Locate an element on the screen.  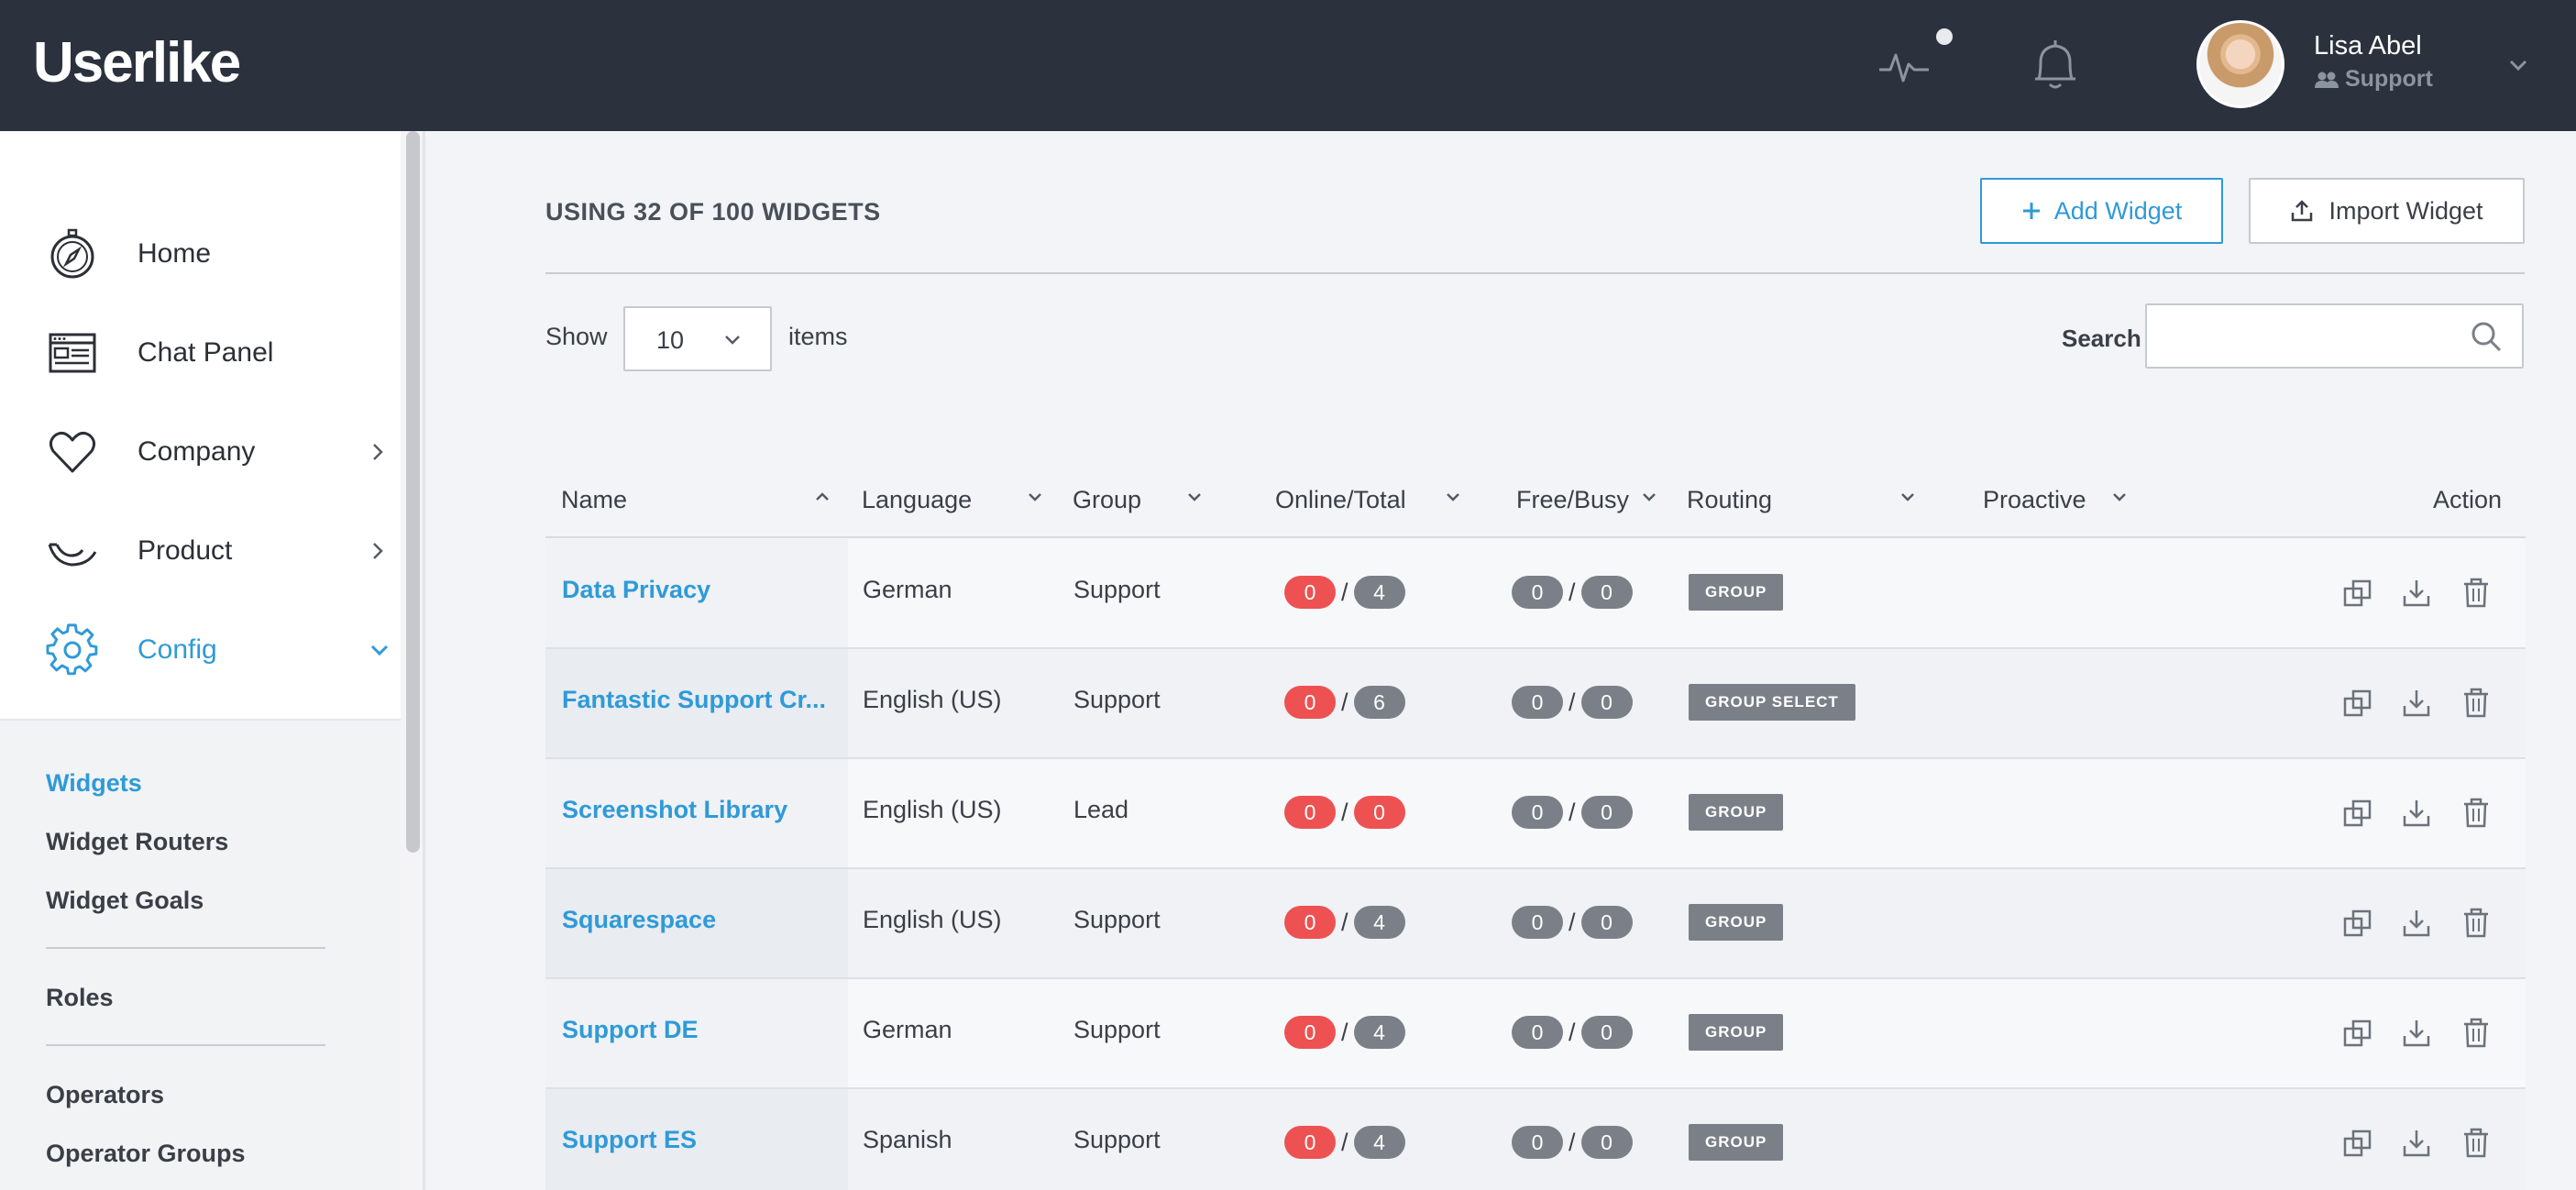
total-count-badge: 0 is located at coordinates (1379, 812).